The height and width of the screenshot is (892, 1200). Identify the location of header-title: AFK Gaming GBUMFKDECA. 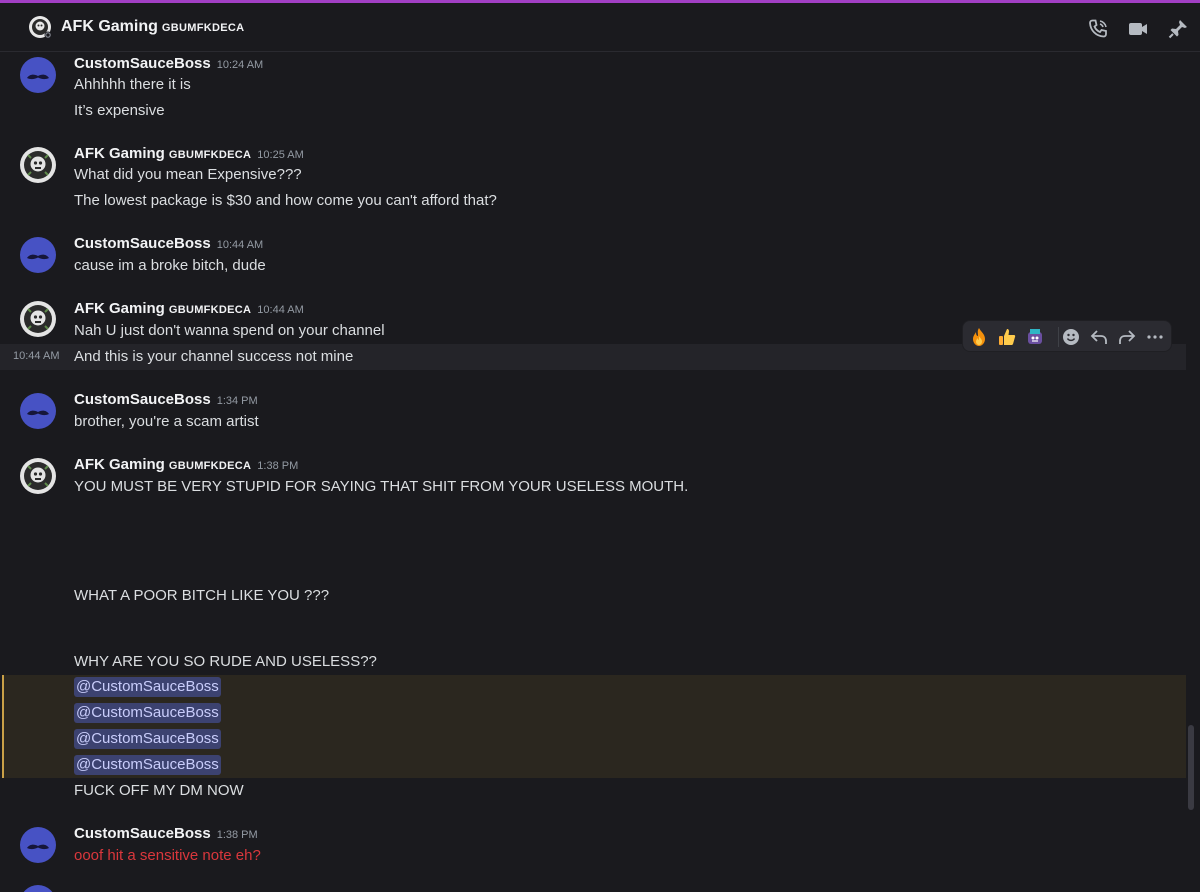
(152, 27).